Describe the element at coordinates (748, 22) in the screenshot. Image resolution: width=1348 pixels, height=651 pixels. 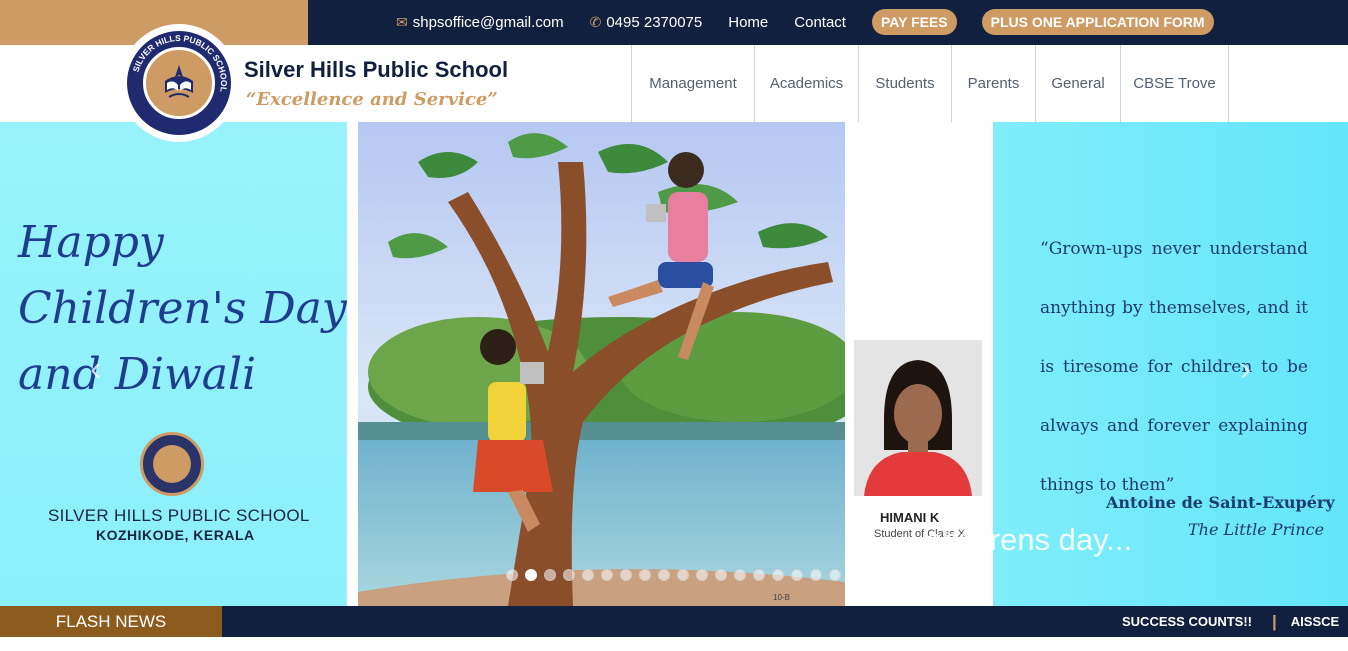
I see `home-link: Home` at that location.